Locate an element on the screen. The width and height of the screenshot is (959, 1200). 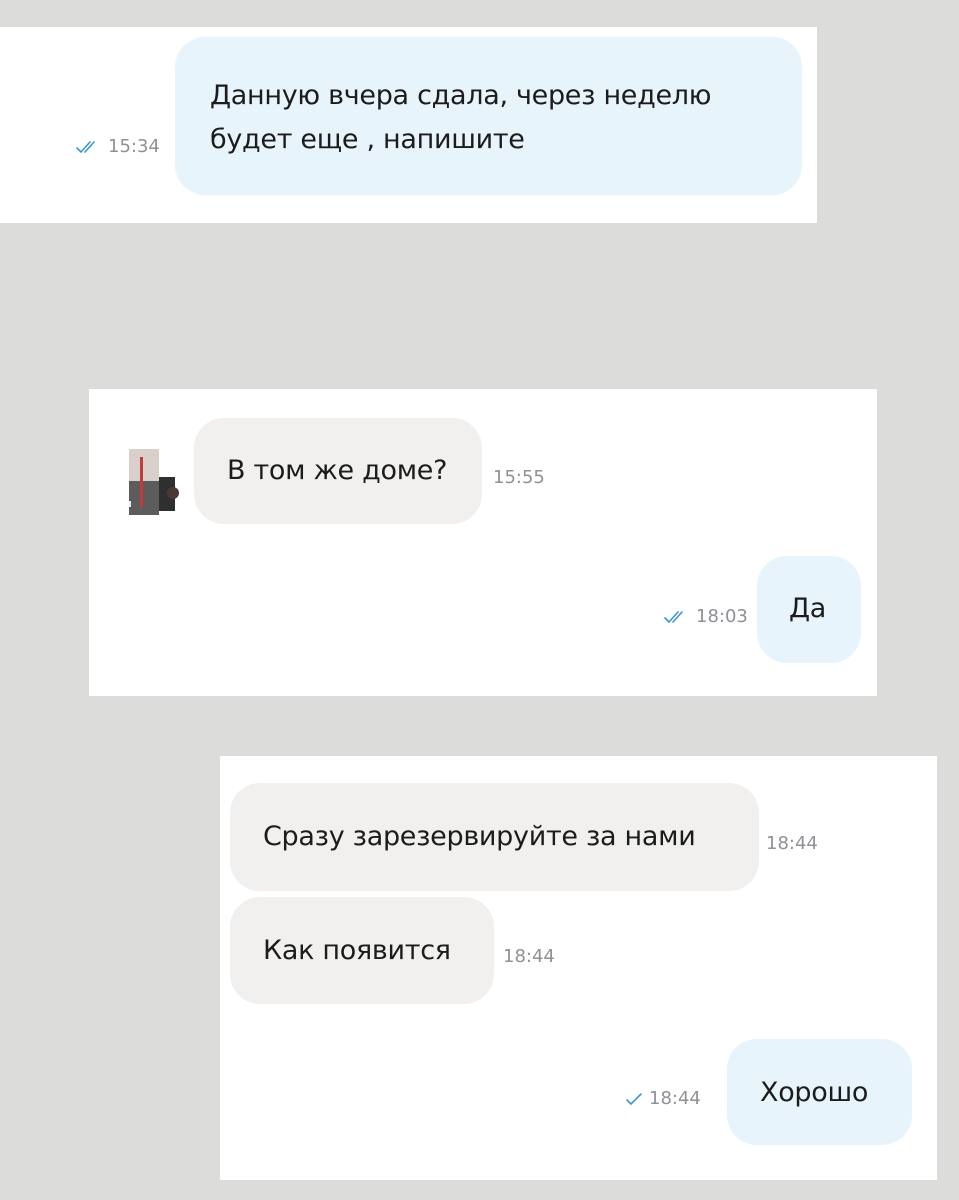
message-text: Сразу зарезервируйте за нами is located at coordinates (479, 836).